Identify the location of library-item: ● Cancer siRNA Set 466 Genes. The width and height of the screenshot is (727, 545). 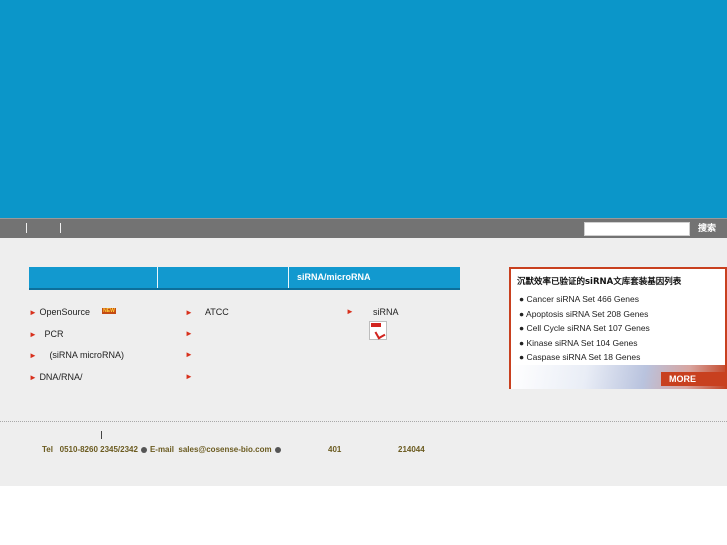
(579, 299).